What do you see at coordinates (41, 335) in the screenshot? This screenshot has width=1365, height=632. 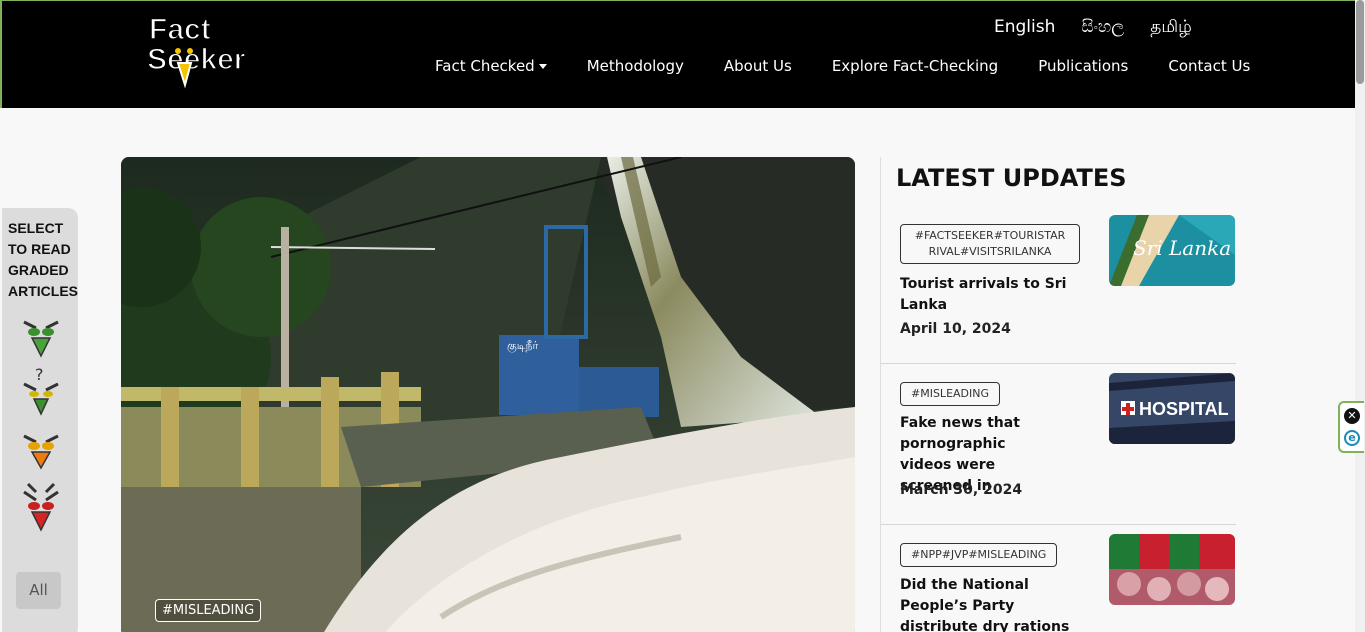 I see `owl-true-icon` at bounding box center [41, 335].